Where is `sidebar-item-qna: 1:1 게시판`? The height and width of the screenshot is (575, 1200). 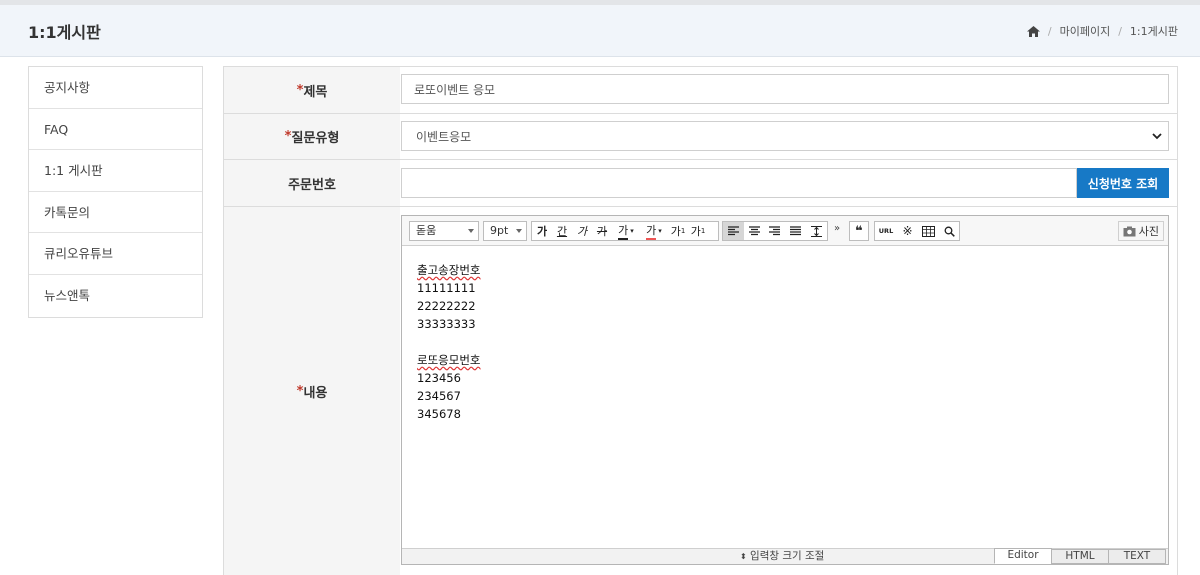 sidebar-item-qna: 1:1 게시판 is located at coordinates (115, 171).